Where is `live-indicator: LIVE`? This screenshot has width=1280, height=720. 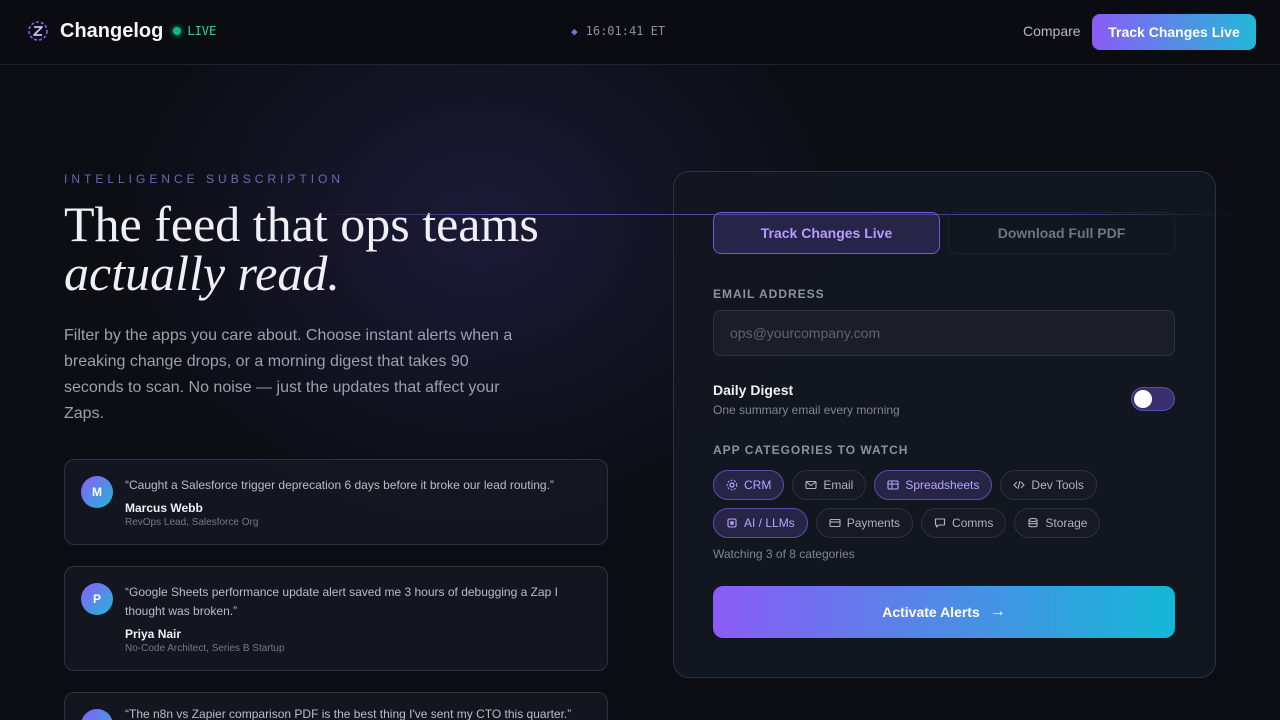 live-indicator: LIVE is located at coordinates (194, 31).